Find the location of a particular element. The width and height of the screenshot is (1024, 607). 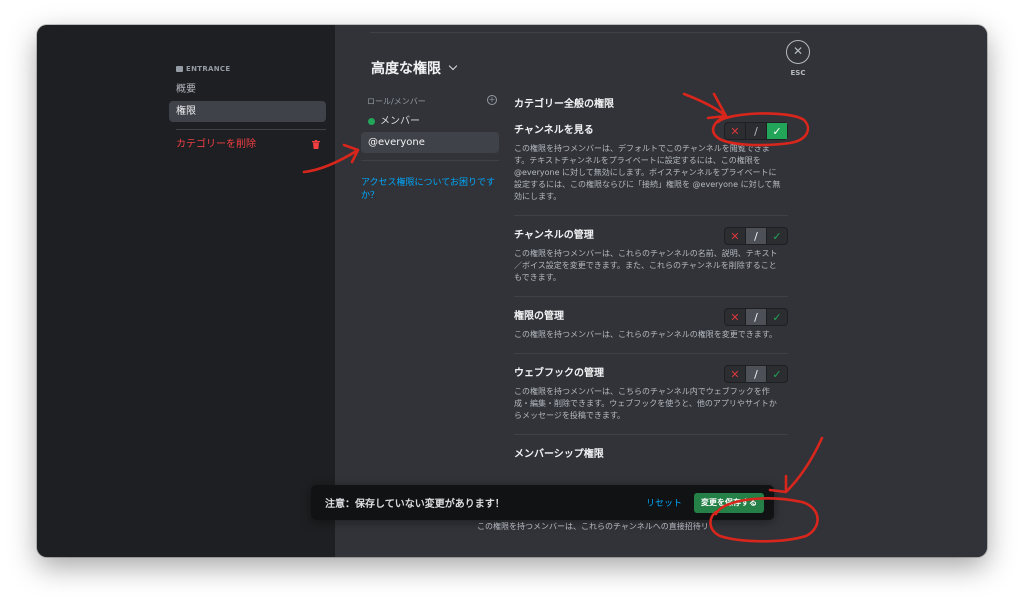

role-item-everyone: @everyone is located at coordinates (430, 142).